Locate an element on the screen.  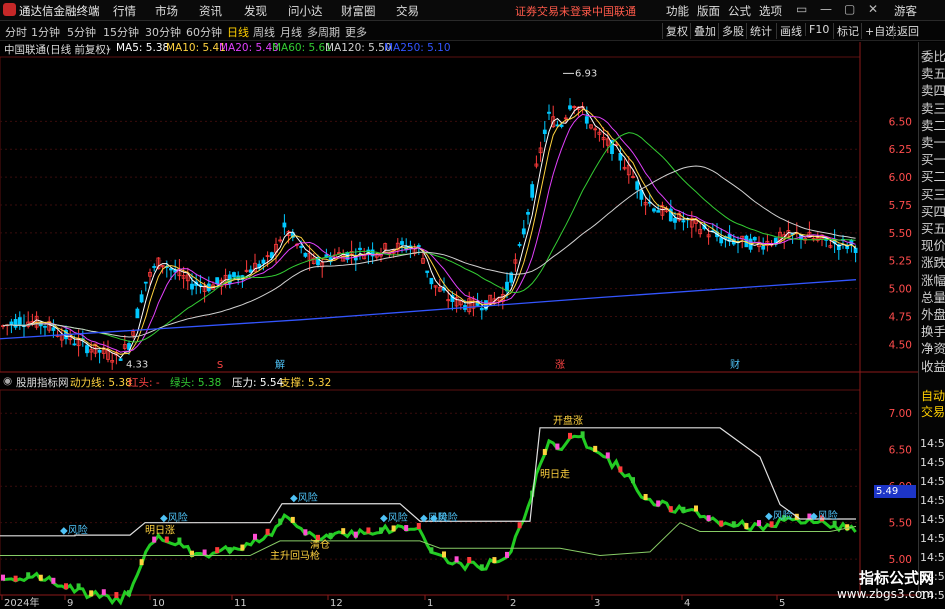
quote-field-15: 外盘 is located at coordinates (933, 313).